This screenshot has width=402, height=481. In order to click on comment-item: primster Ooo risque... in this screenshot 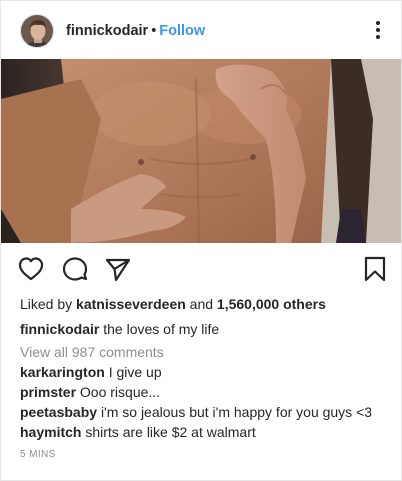, I will do `click(90, 392)`.